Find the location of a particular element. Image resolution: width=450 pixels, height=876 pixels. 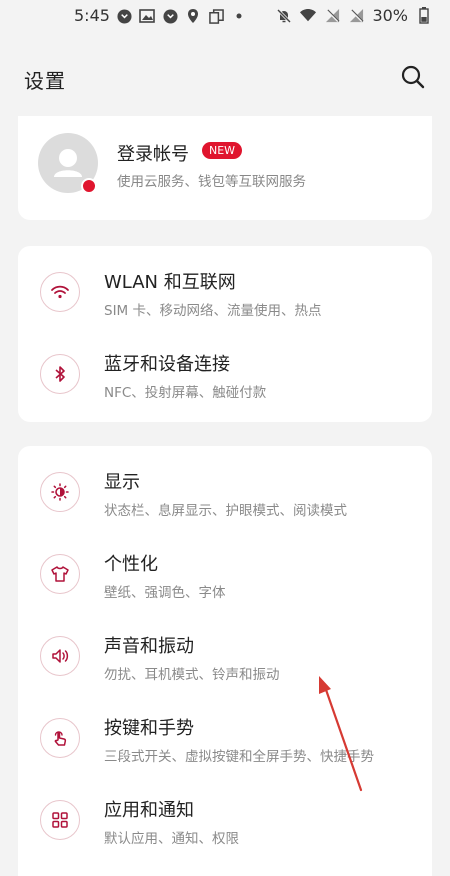

gallery-icon is located at coordinates (147, 16).